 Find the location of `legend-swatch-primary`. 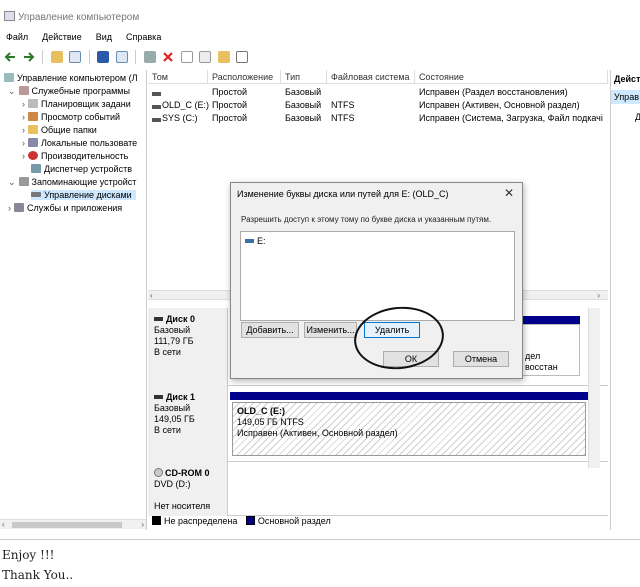

legend-swatch-primary is located at coordinates (250, 520).